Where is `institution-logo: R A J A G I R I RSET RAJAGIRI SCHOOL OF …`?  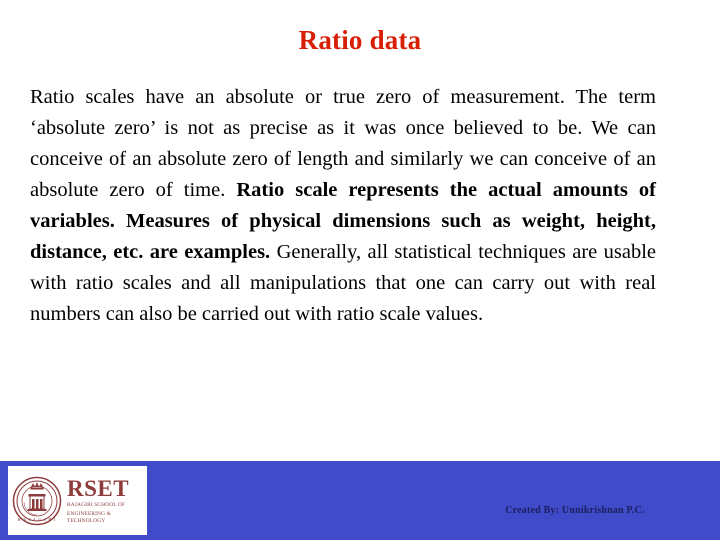
institution-logo: R A J A G I R I RSET RAJAGIRI SCHOOL OF … is located at coordinates (77, 500).